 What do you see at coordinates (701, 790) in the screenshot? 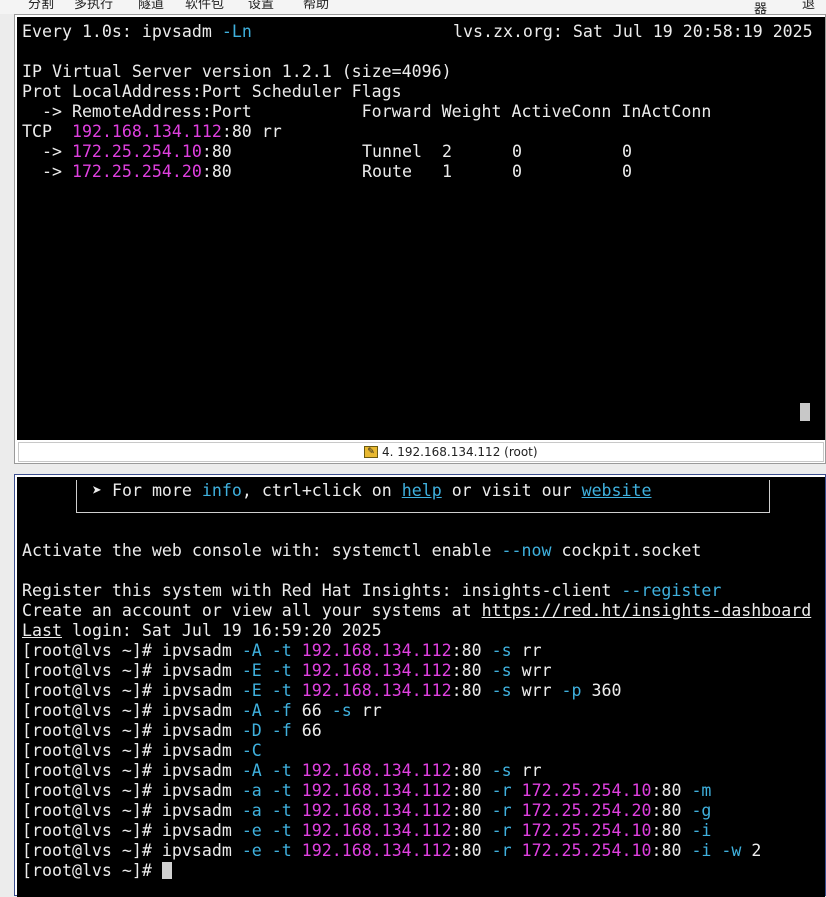
I see `command-option: -m` at bounding box center [701, 790].